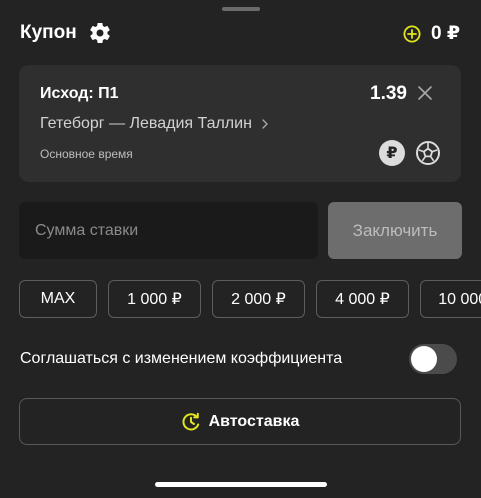 This screenshot has width=481, height=498. I want to click on chevron-right-icon, so click(265, 124).